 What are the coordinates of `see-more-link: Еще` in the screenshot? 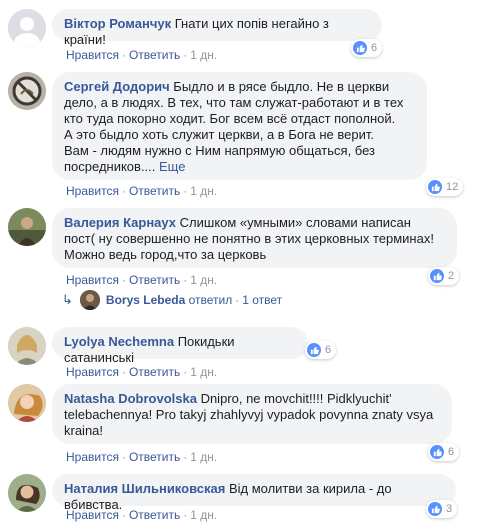 It's located at (172, 166).